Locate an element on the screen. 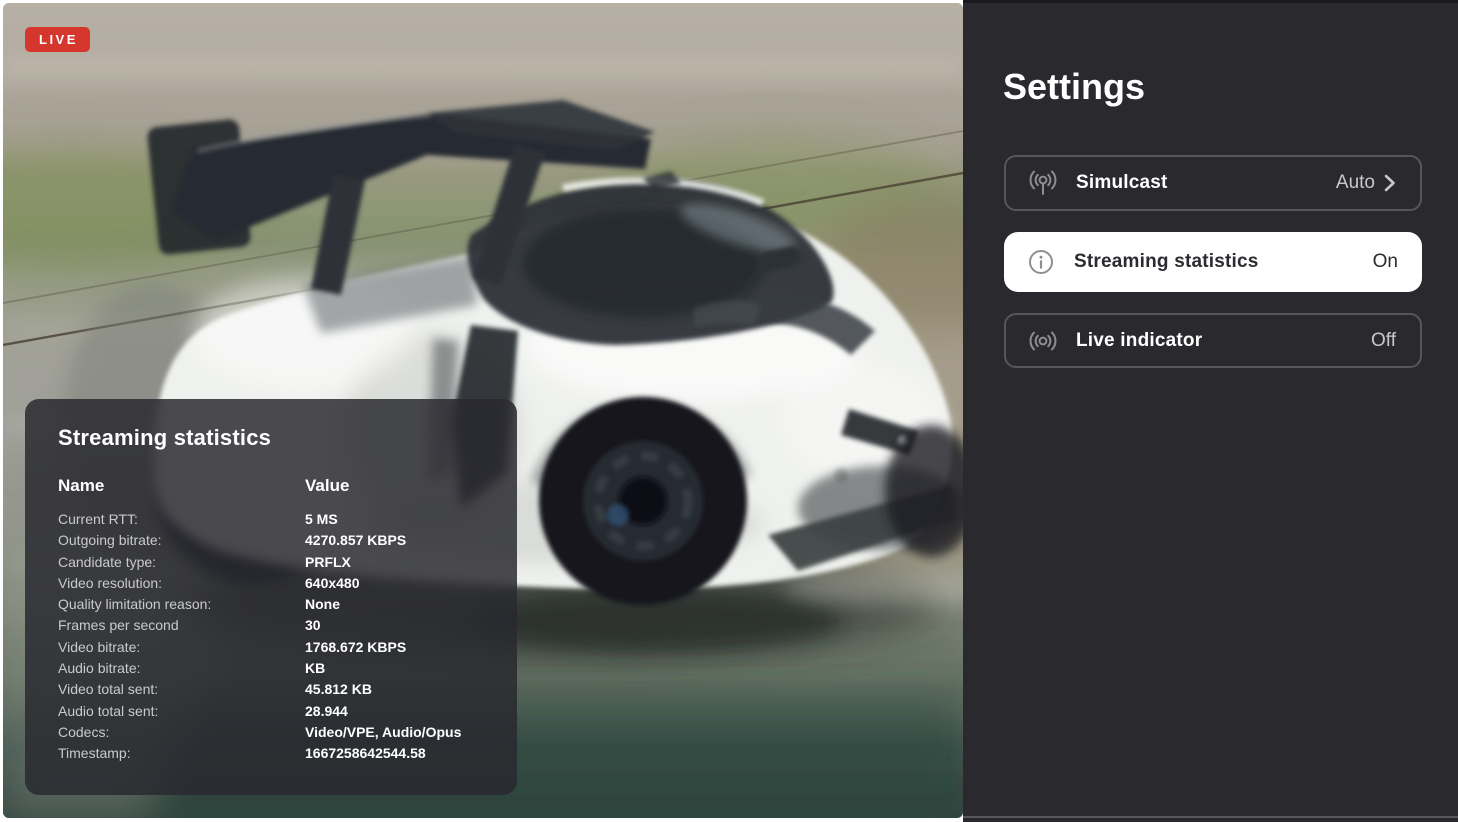  stat-name: Audio bitrate: is located at coordinates (99, 668).